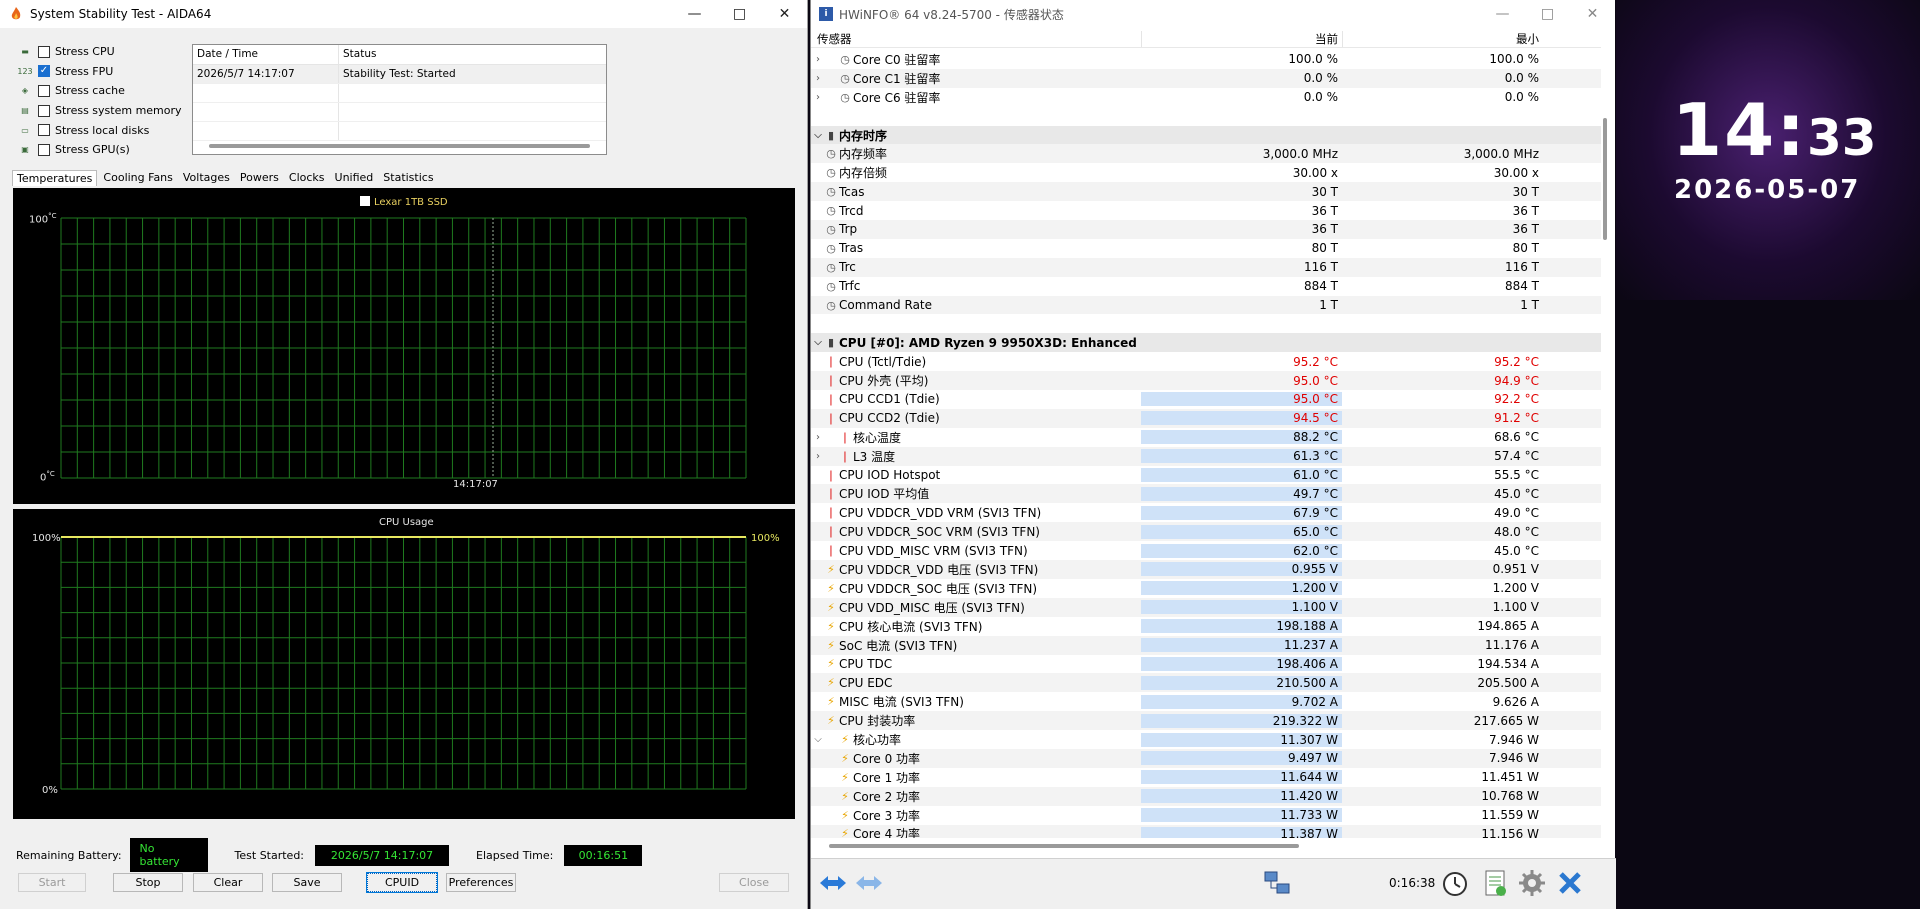 The height and width of the screenshot is (909, 1920). Describe the element at coordinates (99, 150) in the screenshot. I see `stress-item: ▣ Stress GPU(s)` at that location.